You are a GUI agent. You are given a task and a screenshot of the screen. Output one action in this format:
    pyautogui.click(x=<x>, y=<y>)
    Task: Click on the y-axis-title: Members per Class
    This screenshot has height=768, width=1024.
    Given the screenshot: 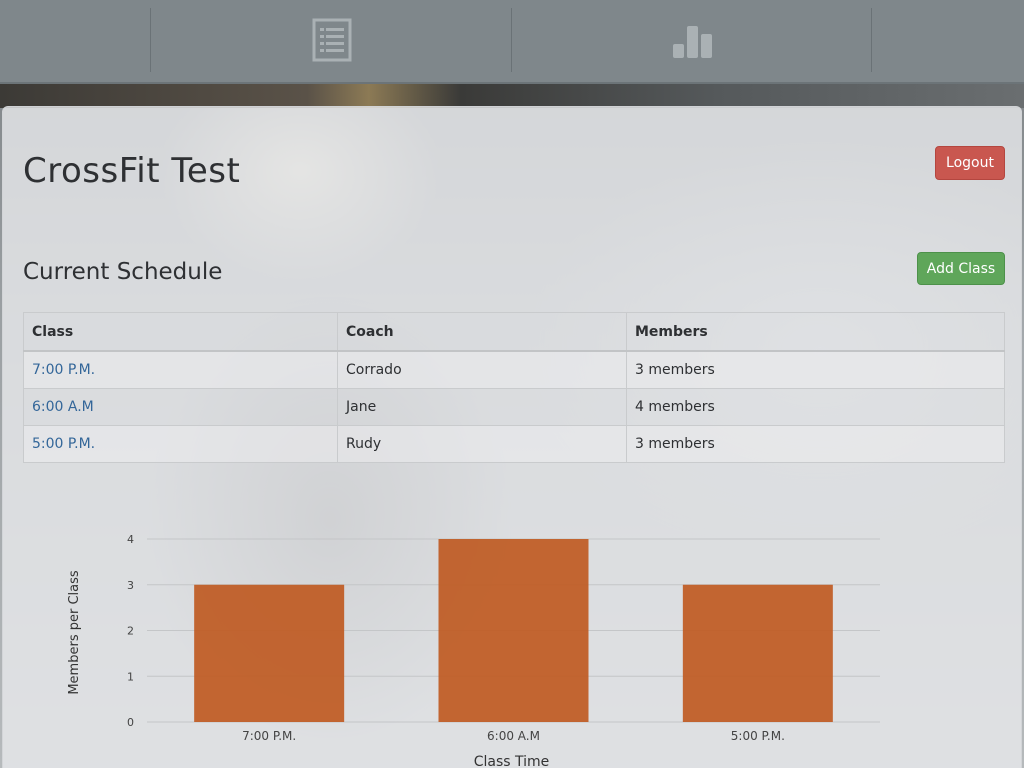 What is the action you would take?
    pyautogui.click(x=74, y=632)
    